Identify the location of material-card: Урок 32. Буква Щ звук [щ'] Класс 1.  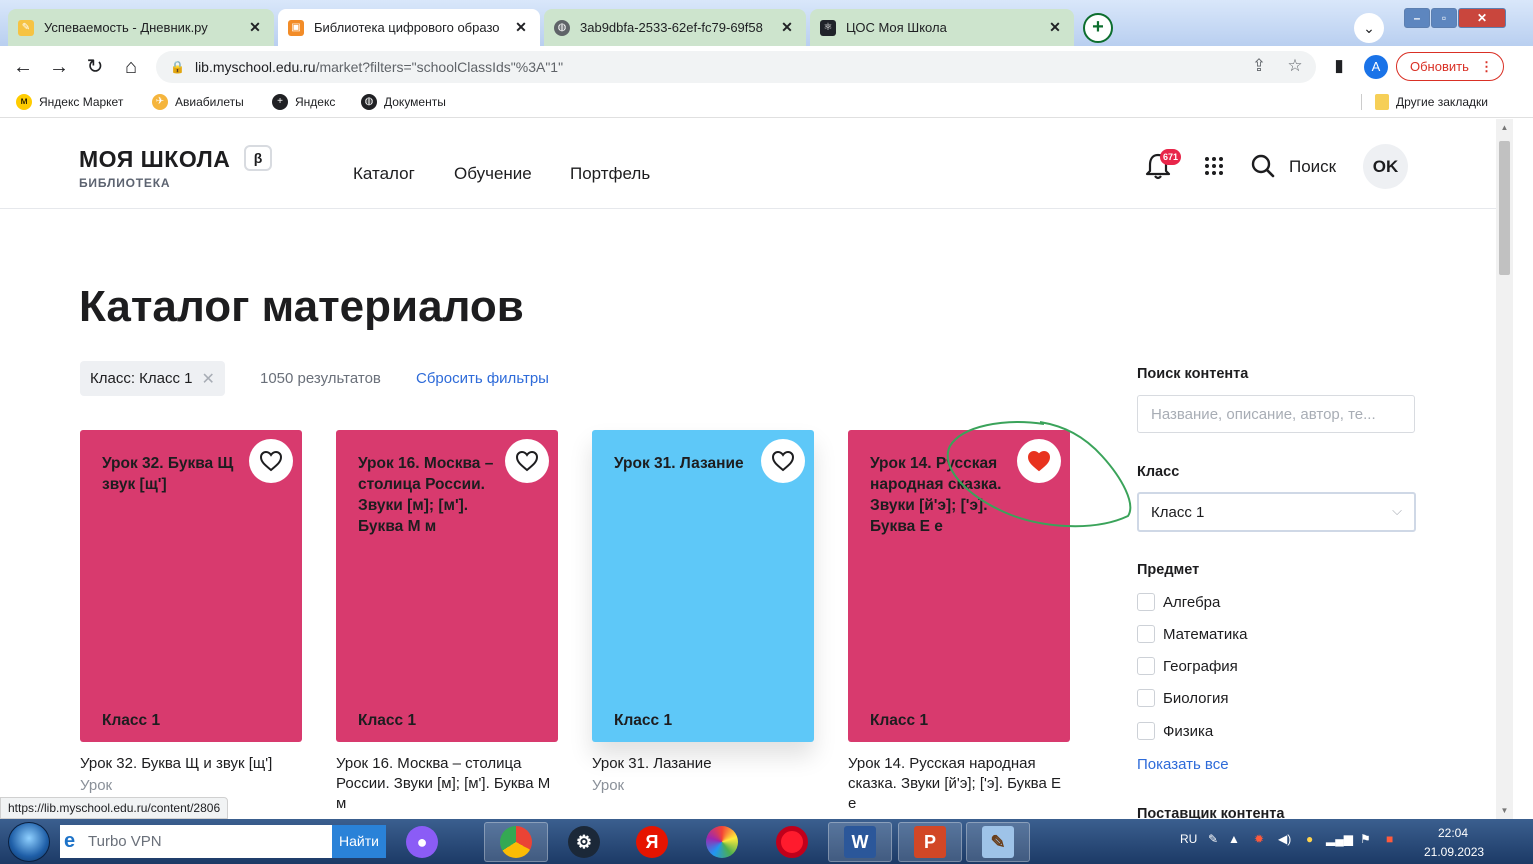
(191, 586).